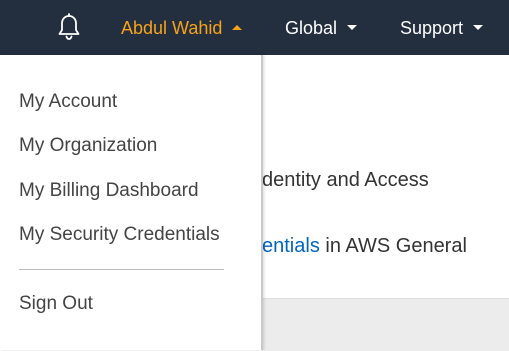 The image size is (509, 351). I want to click on caret-up-icon, so click(237, 27).